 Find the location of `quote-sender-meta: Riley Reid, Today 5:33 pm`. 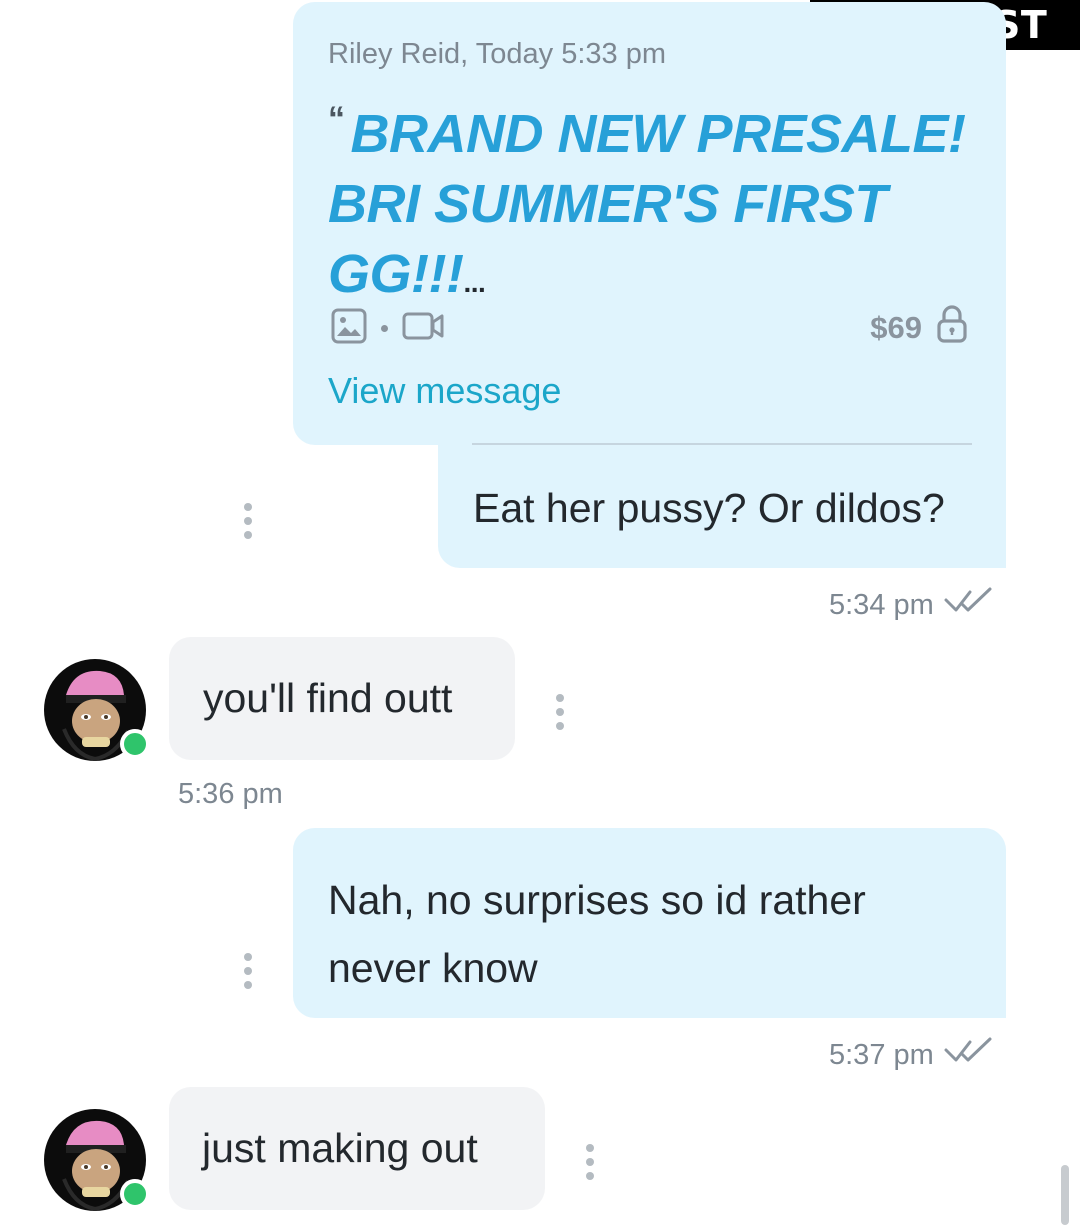

quote-sender-meta: Riley Reid, Today 5:33 pm is located at coordinates (497, 54).